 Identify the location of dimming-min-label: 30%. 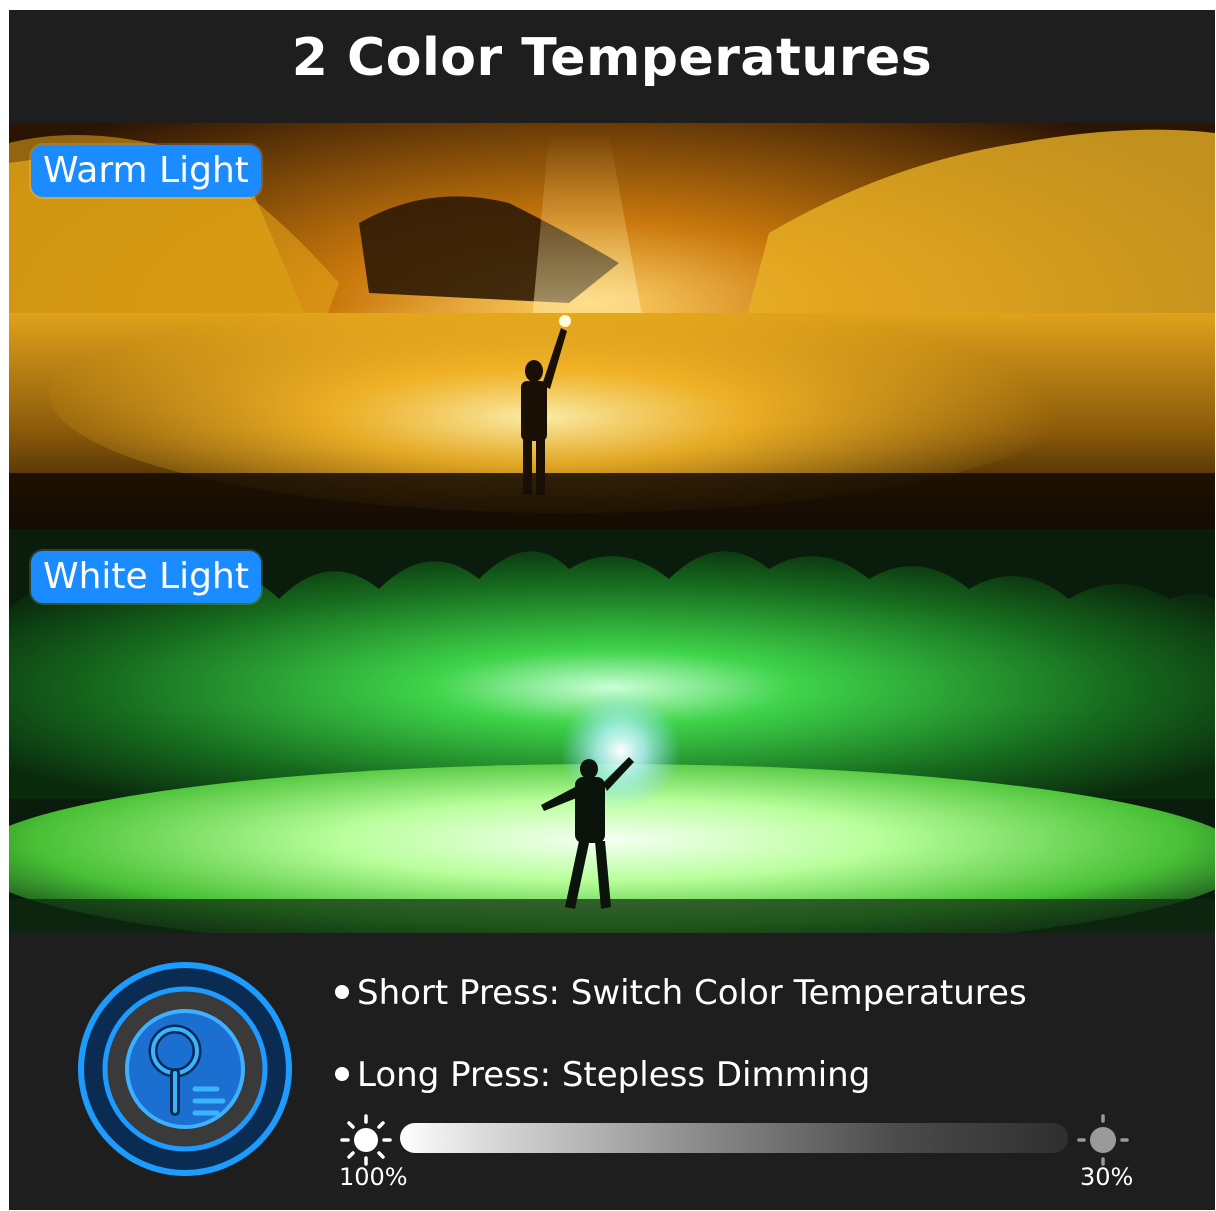
(1107, 1177).